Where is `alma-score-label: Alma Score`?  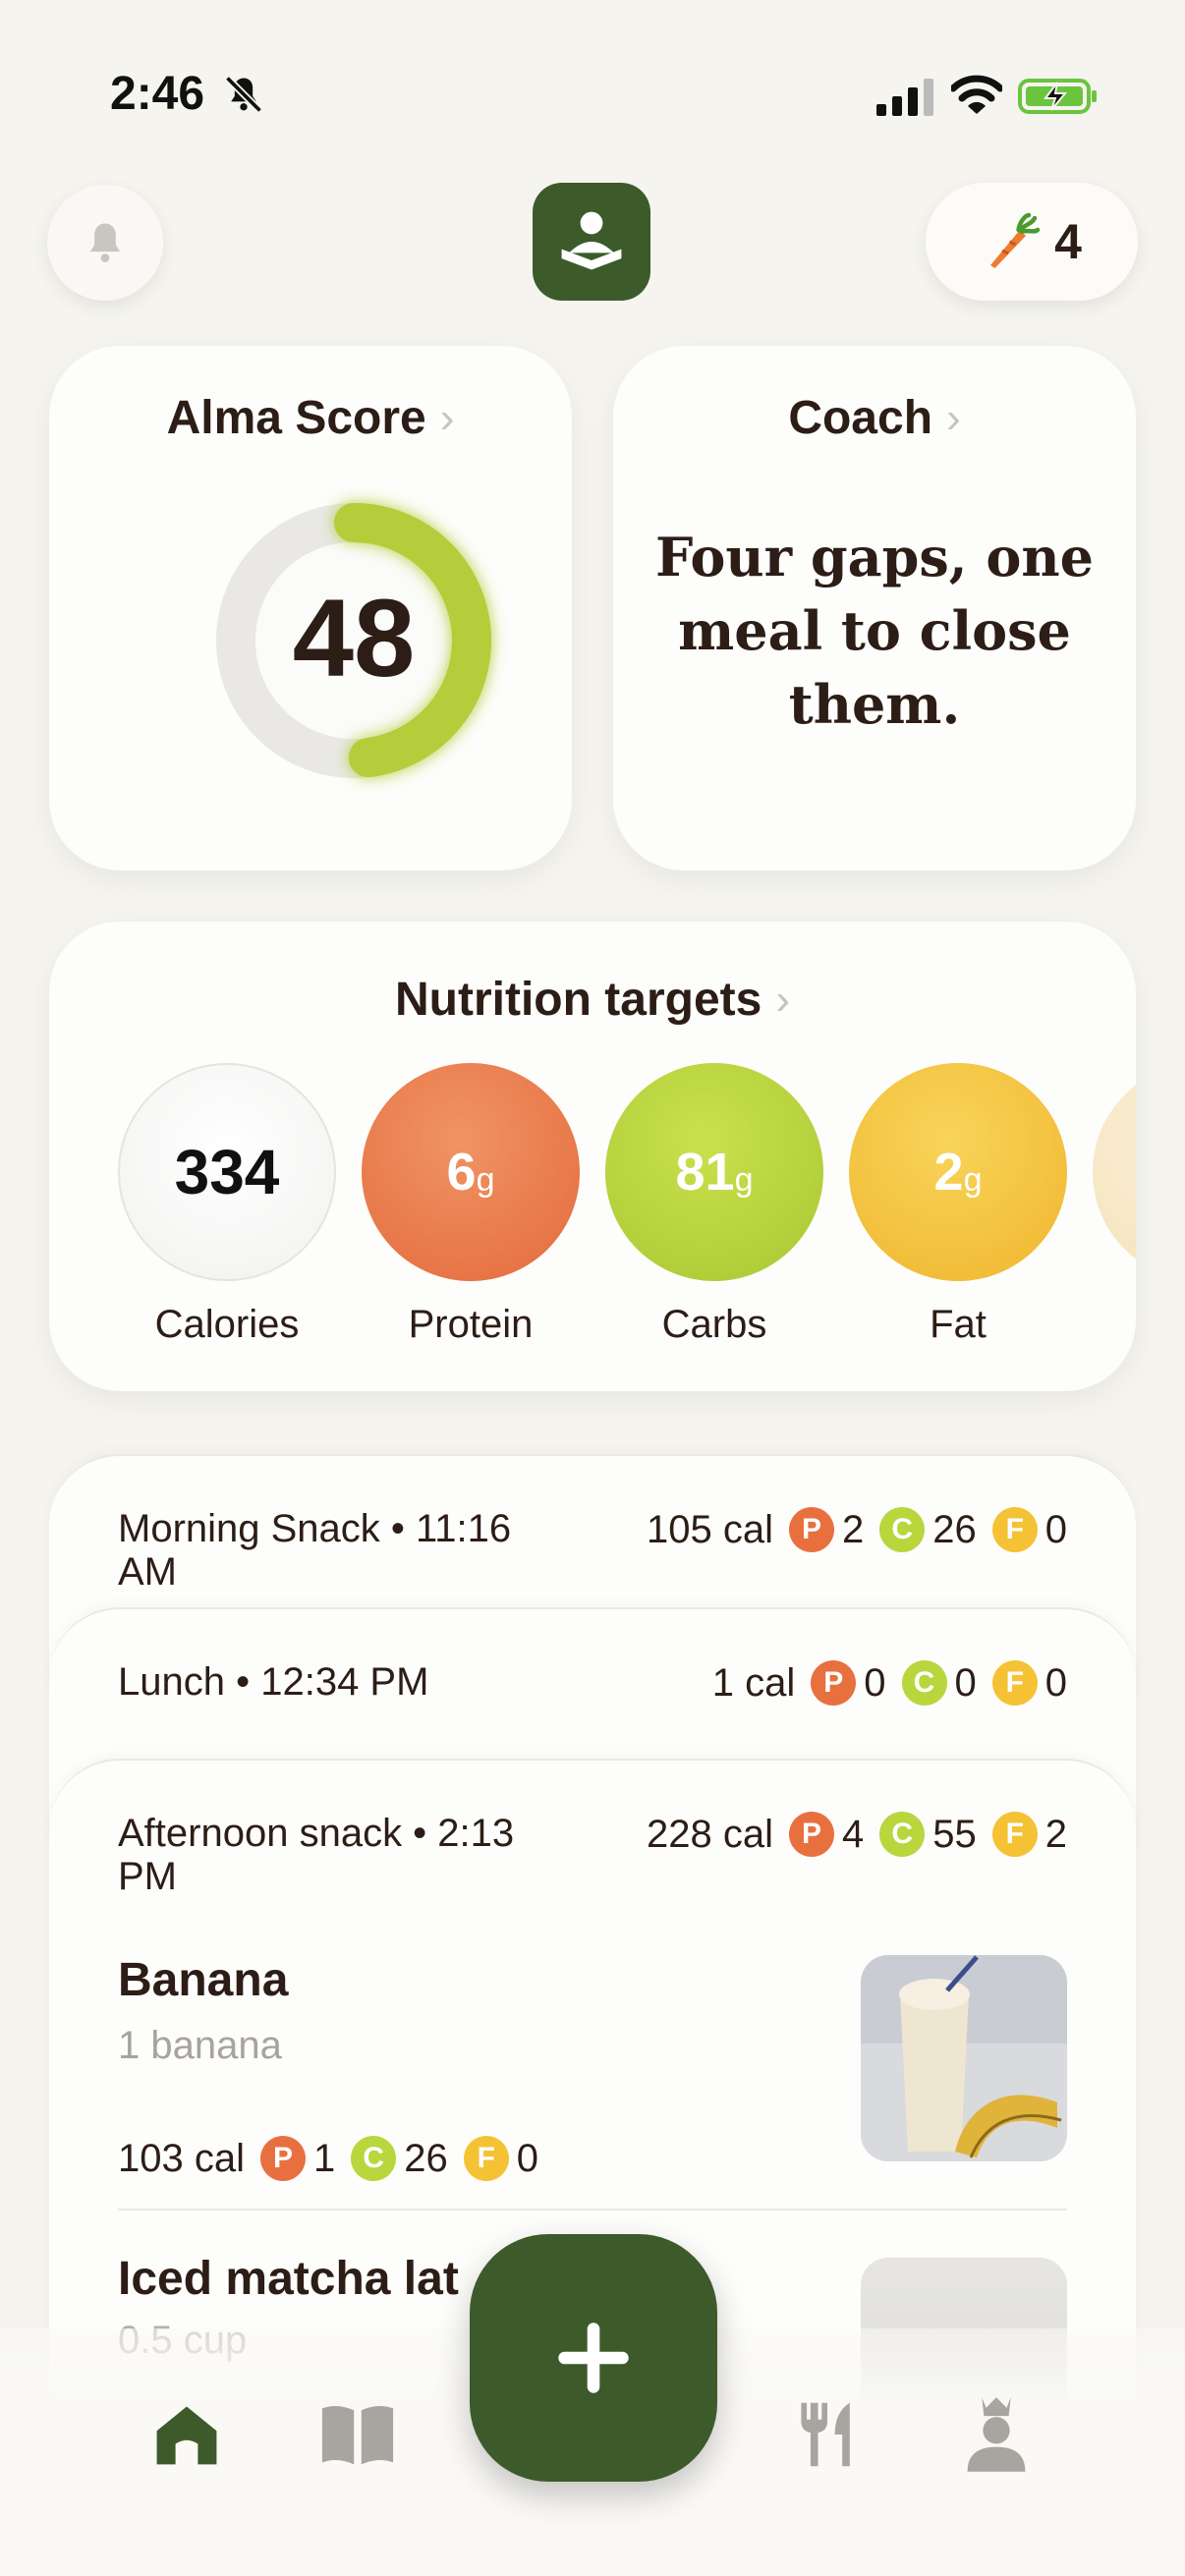 alma-score-label: Alma Score is located at coordinates (296, 418).